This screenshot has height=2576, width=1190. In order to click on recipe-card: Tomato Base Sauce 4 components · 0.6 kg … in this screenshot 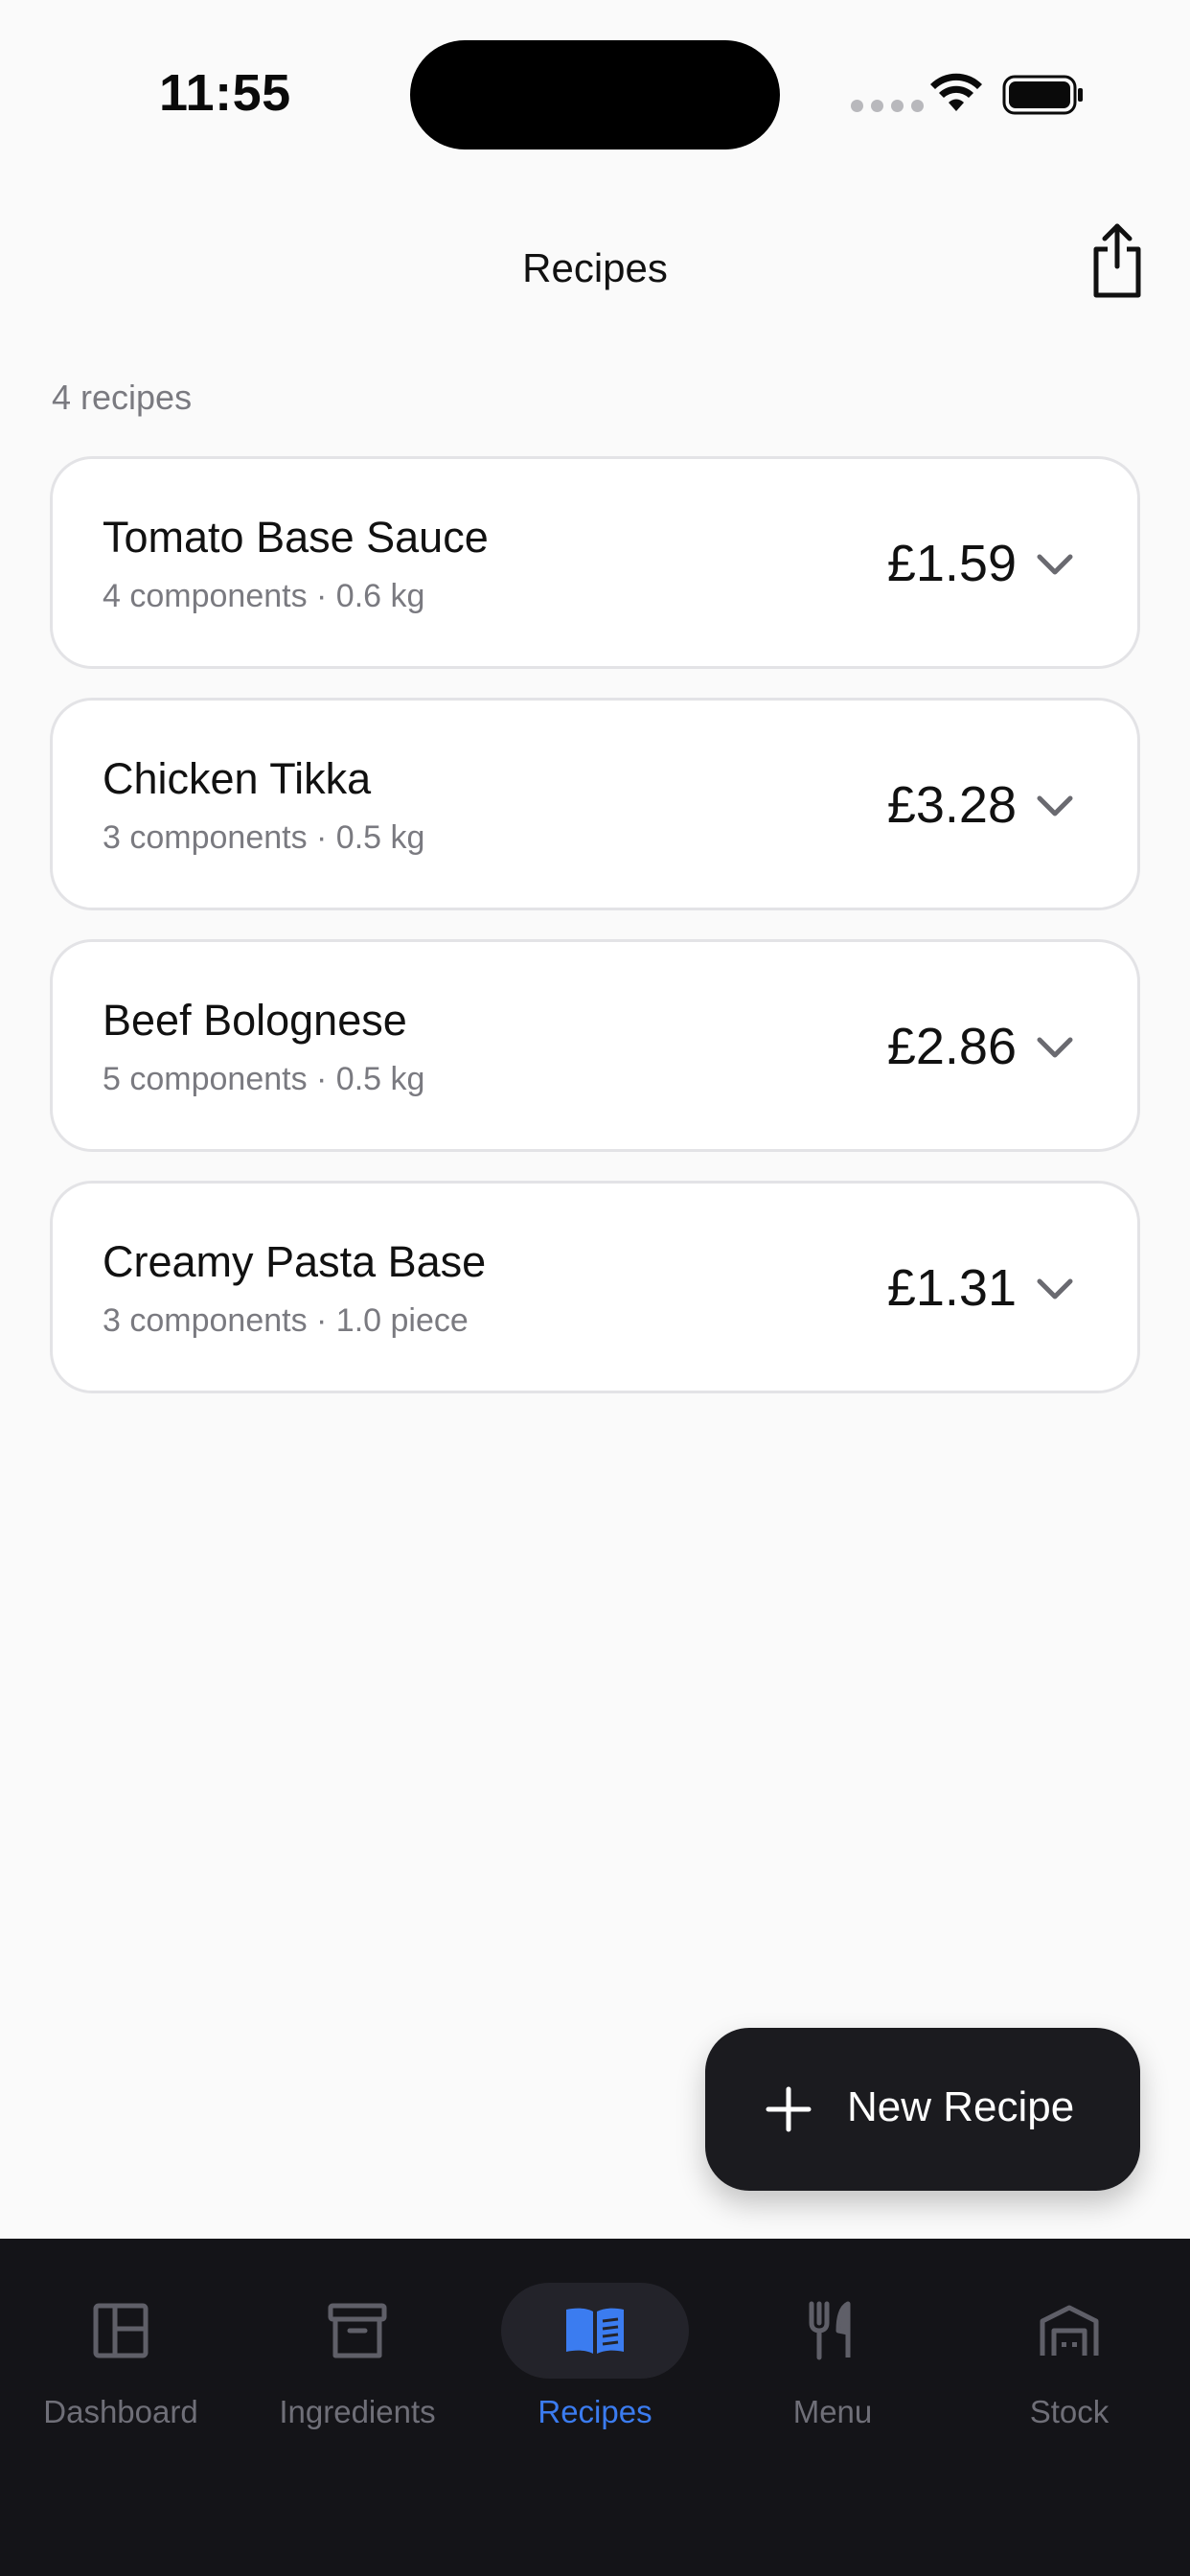, I will do `click(595, 562)`.